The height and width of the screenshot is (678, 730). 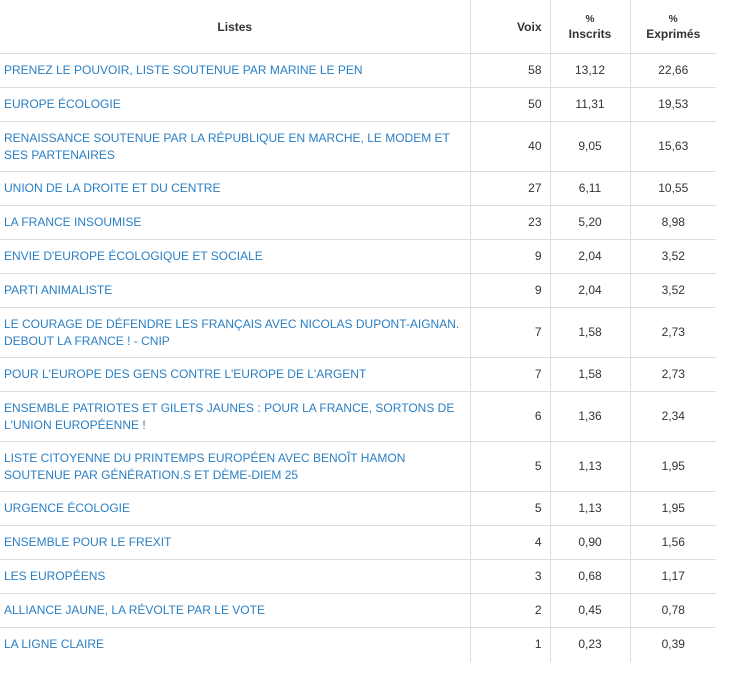 What do you see at coordinates (590, 33) in the screenshot?
I see `header-inscrits-label: Inscrits` at bounding box center [590, 33].